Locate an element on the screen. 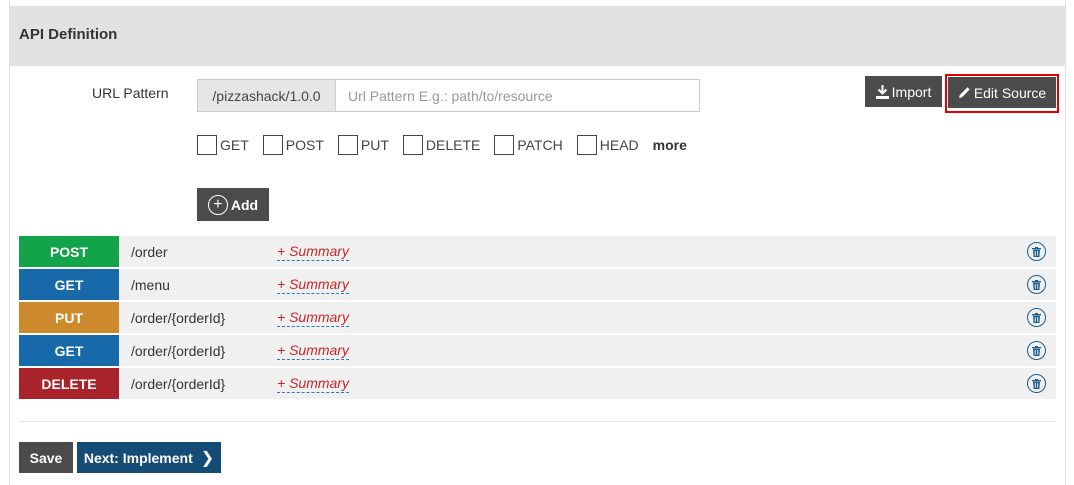 Image resolution: width=1074 pixels, height=485 pixels. pencil-icon is located at coordinates (964, 92).